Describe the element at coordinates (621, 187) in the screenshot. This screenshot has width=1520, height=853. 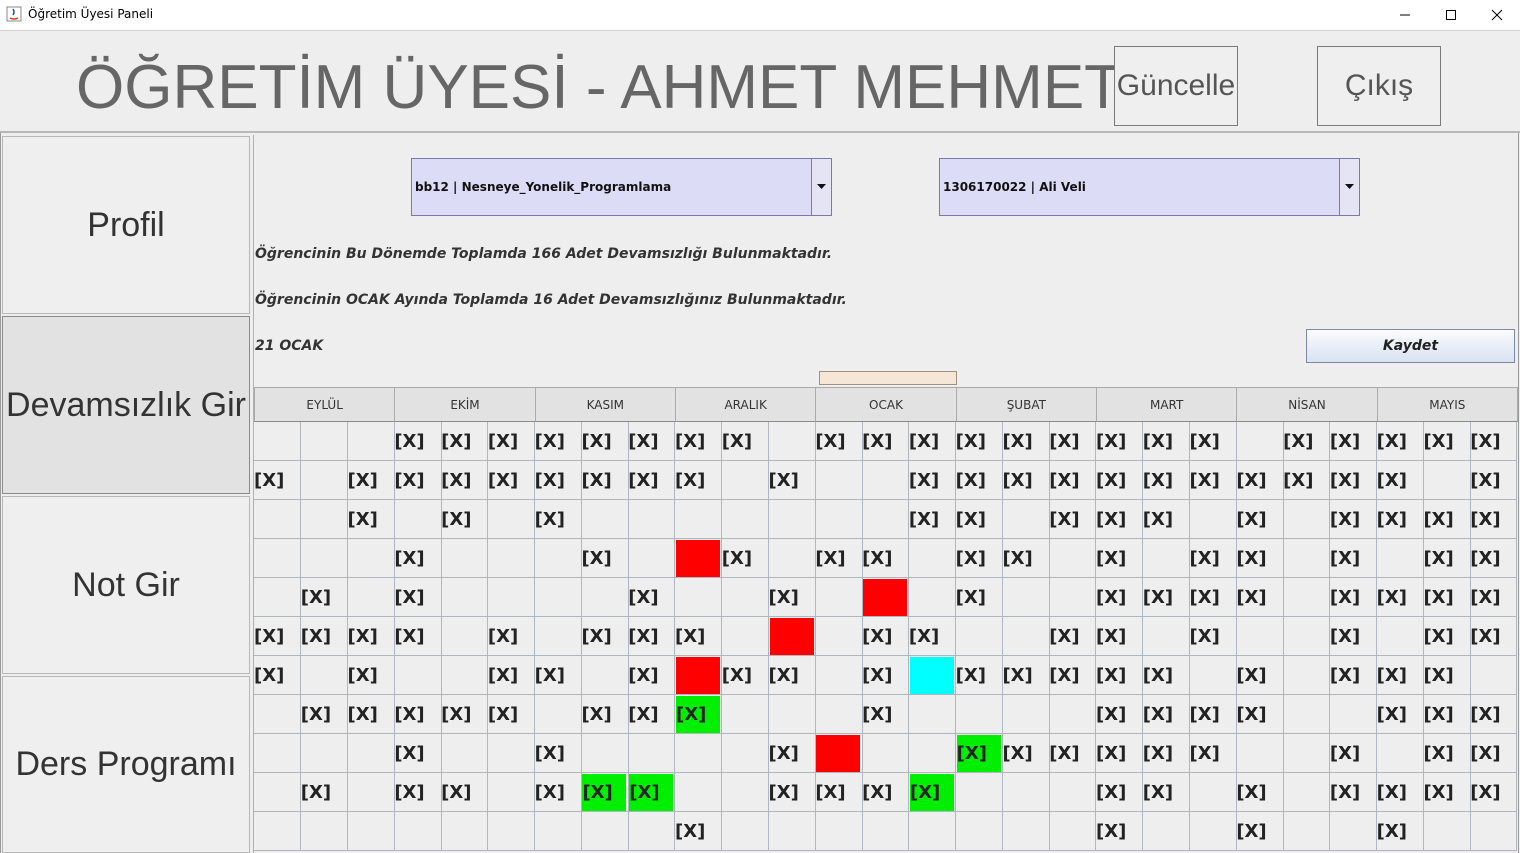
I see `course-select: bb12 | Nesneye_Yonelik_Programlama` at that location.